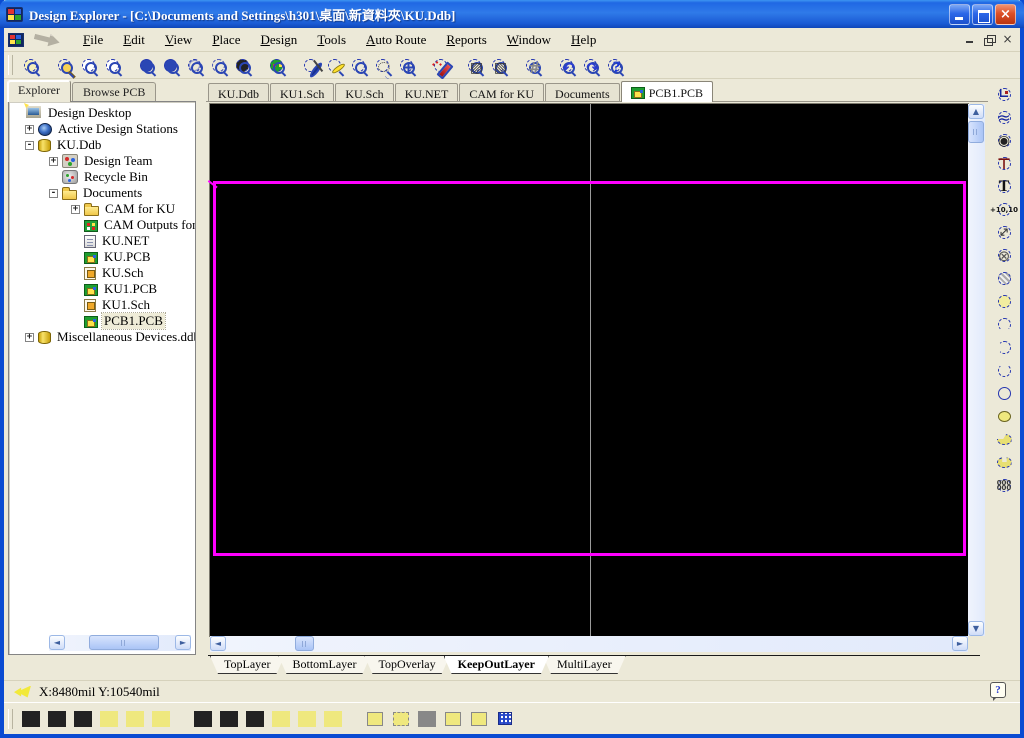  What do you see at coordinates (364, 92) in the screenshot?
I see `document-tab: KU.Sch` at bounding box center [364, 92].